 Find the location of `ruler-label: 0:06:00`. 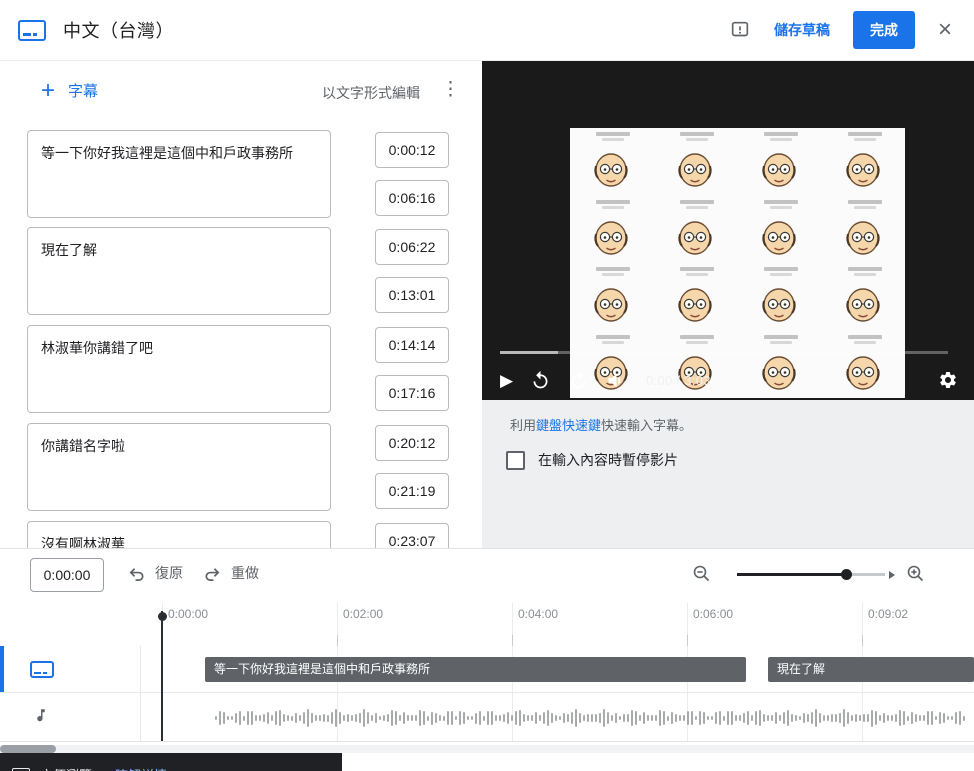

ruler-label: 0:06:00 is located at coordinates (713, 614).